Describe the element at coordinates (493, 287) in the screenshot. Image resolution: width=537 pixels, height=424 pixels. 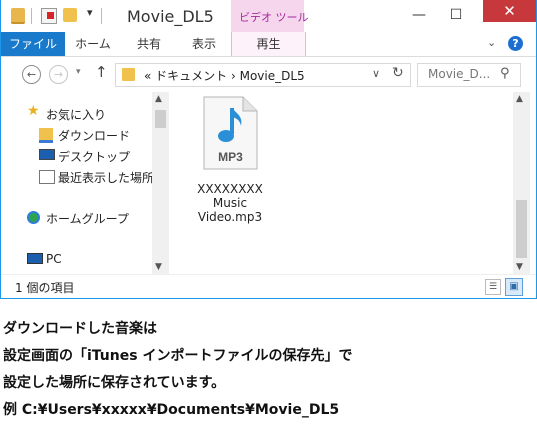
I see `details-view-icon: ☰` at that location.